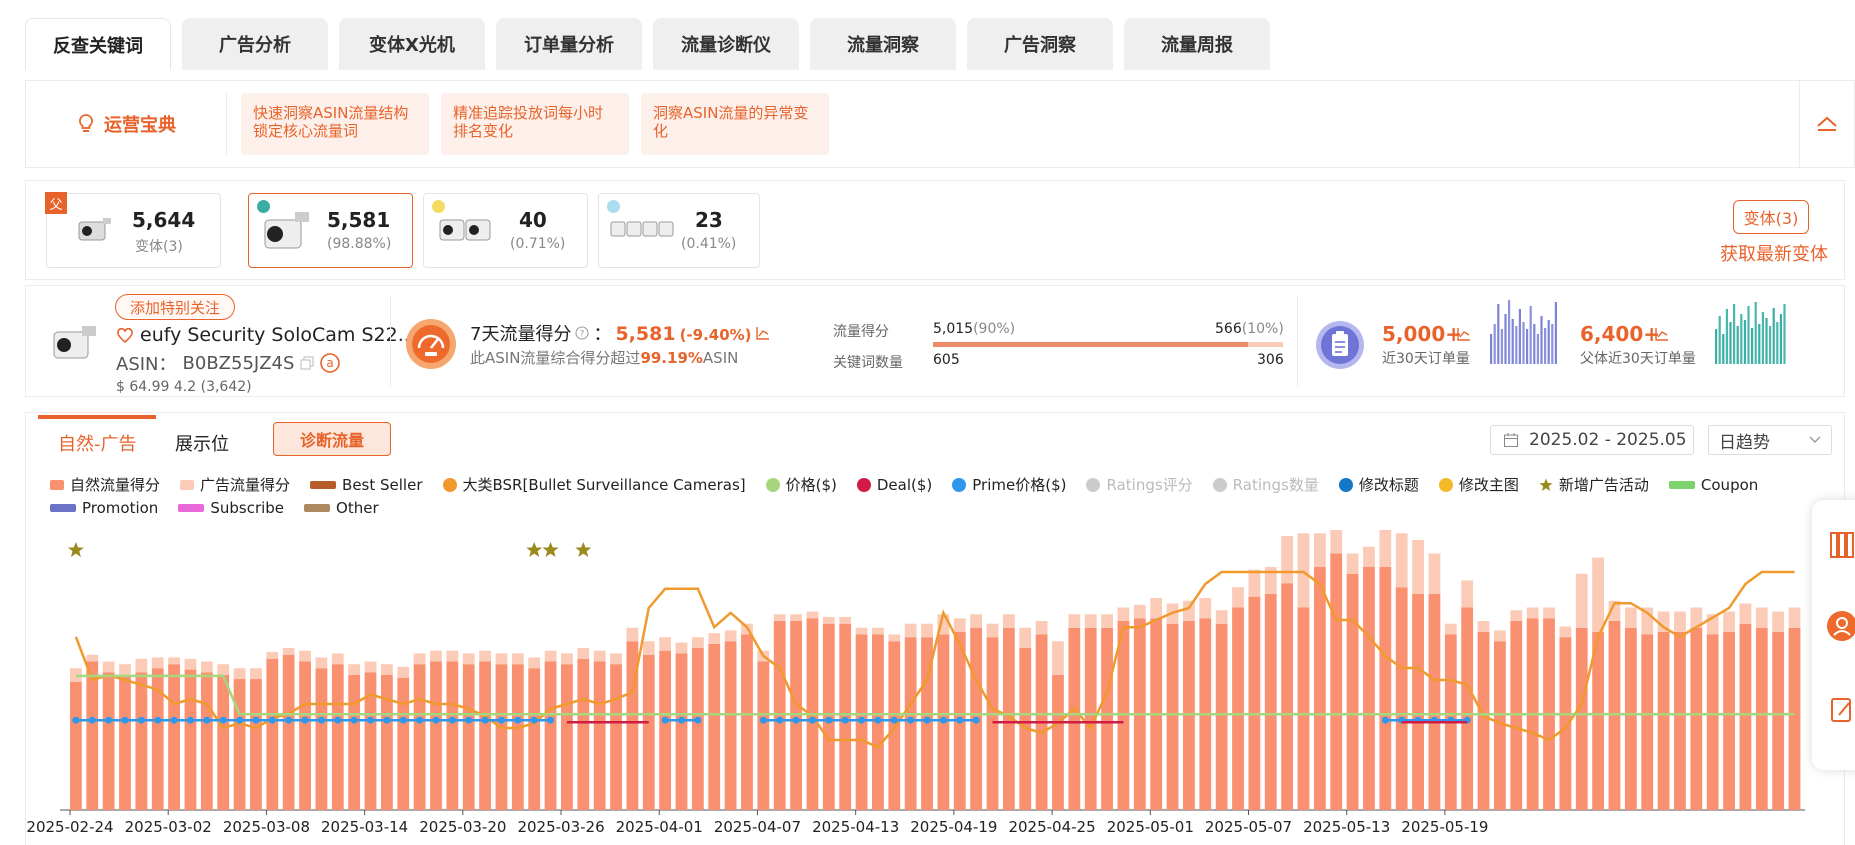 The width and height of the screenshot is (1855, 845). I want to click on user-guide-item, so click(1833, 546).